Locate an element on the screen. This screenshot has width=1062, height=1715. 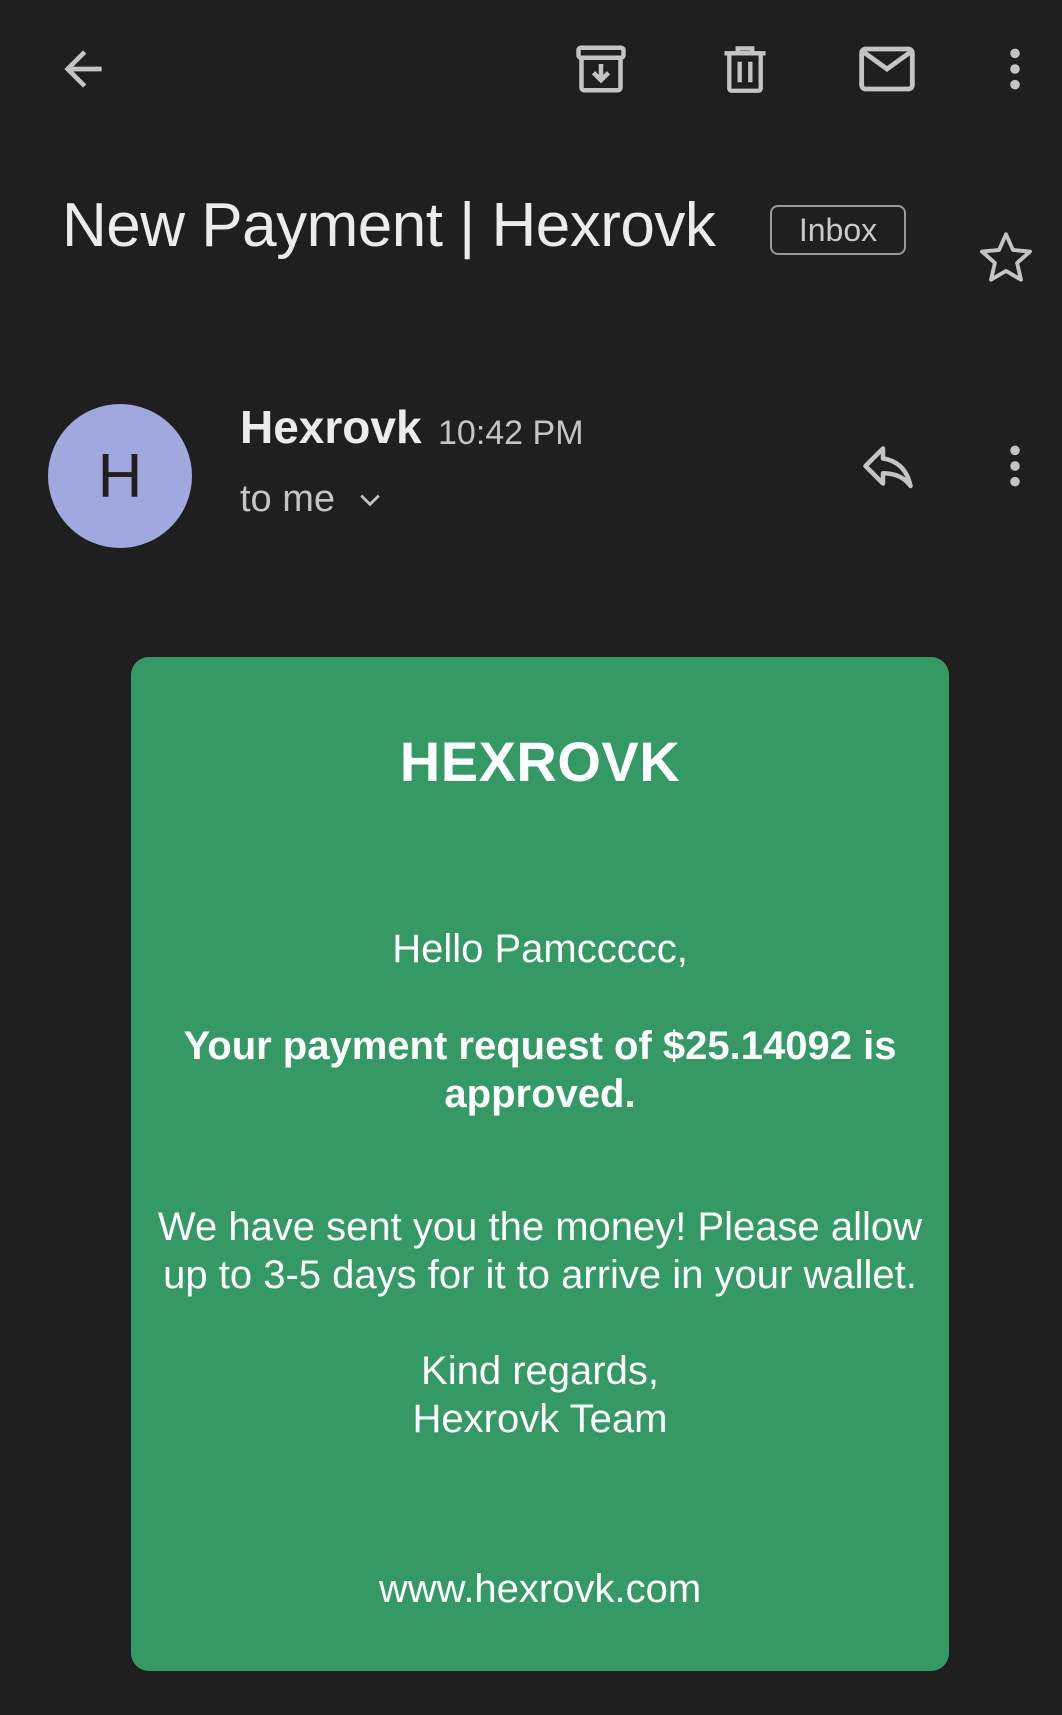
signoff-line: Kind regards, is located at coordinates (540, 1371).